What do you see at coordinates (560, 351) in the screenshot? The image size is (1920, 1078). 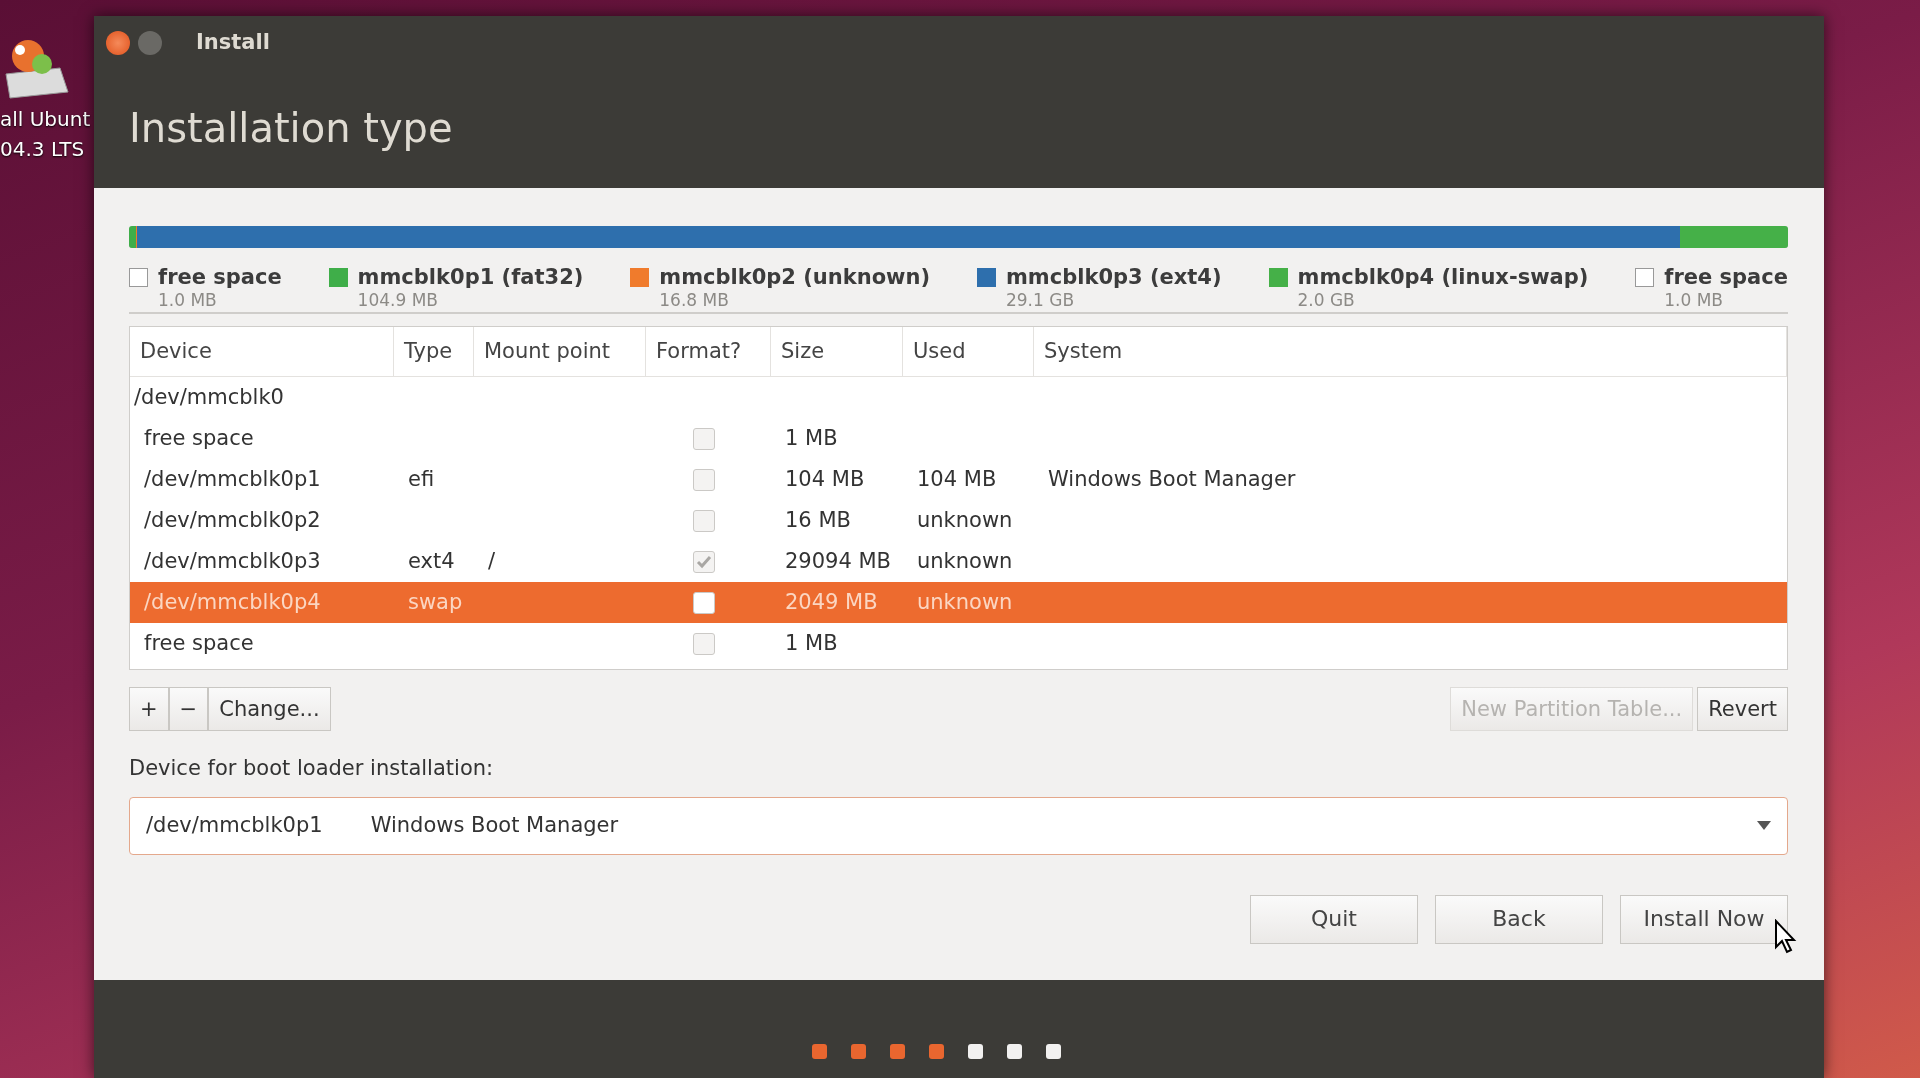 I see `column-header: Mount point` at bounding box center [560, 351].